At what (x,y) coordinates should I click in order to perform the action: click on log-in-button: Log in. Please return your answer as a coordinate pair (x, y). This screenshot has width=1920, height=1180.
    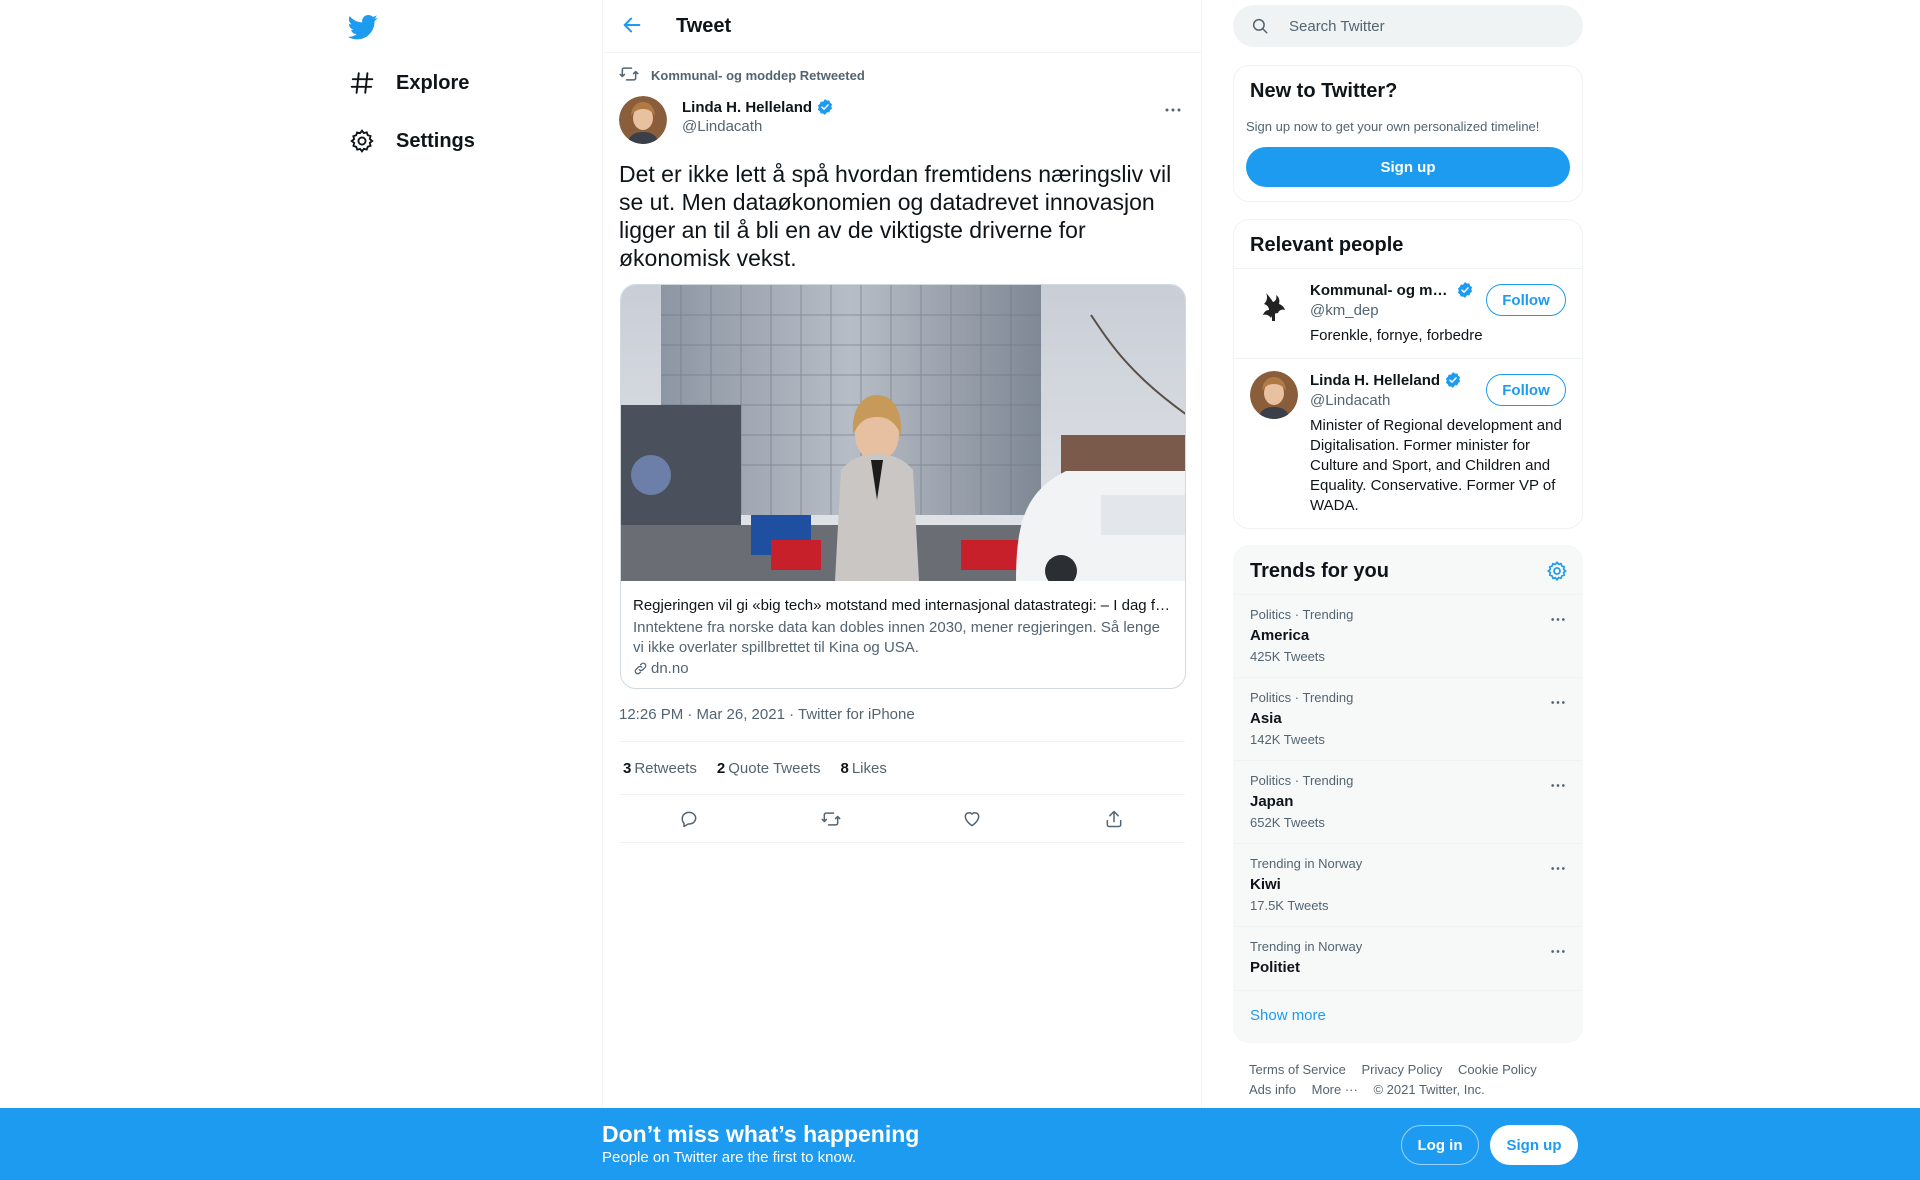
    Looking at the image, I should click on (1440, 1145).